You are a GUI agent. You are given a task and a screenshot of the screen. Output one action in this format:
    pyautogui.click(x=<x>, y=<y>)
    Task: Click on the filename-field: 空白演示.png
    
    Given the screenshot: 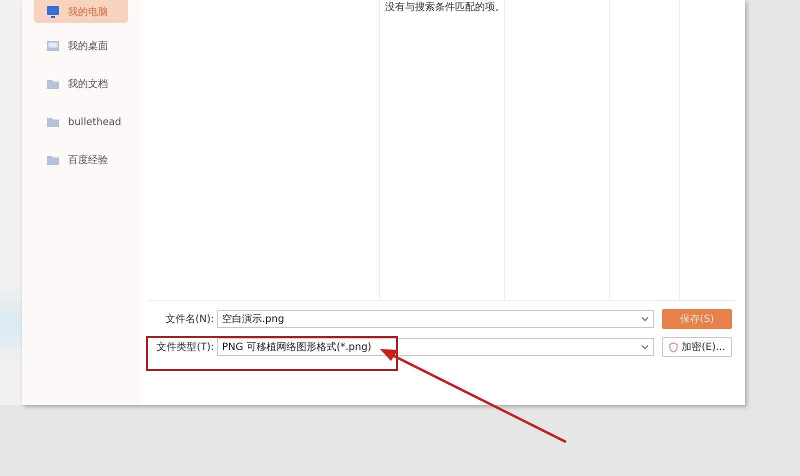 What is the action you would take?
    pyautogui.click(x=435, y=319)
    